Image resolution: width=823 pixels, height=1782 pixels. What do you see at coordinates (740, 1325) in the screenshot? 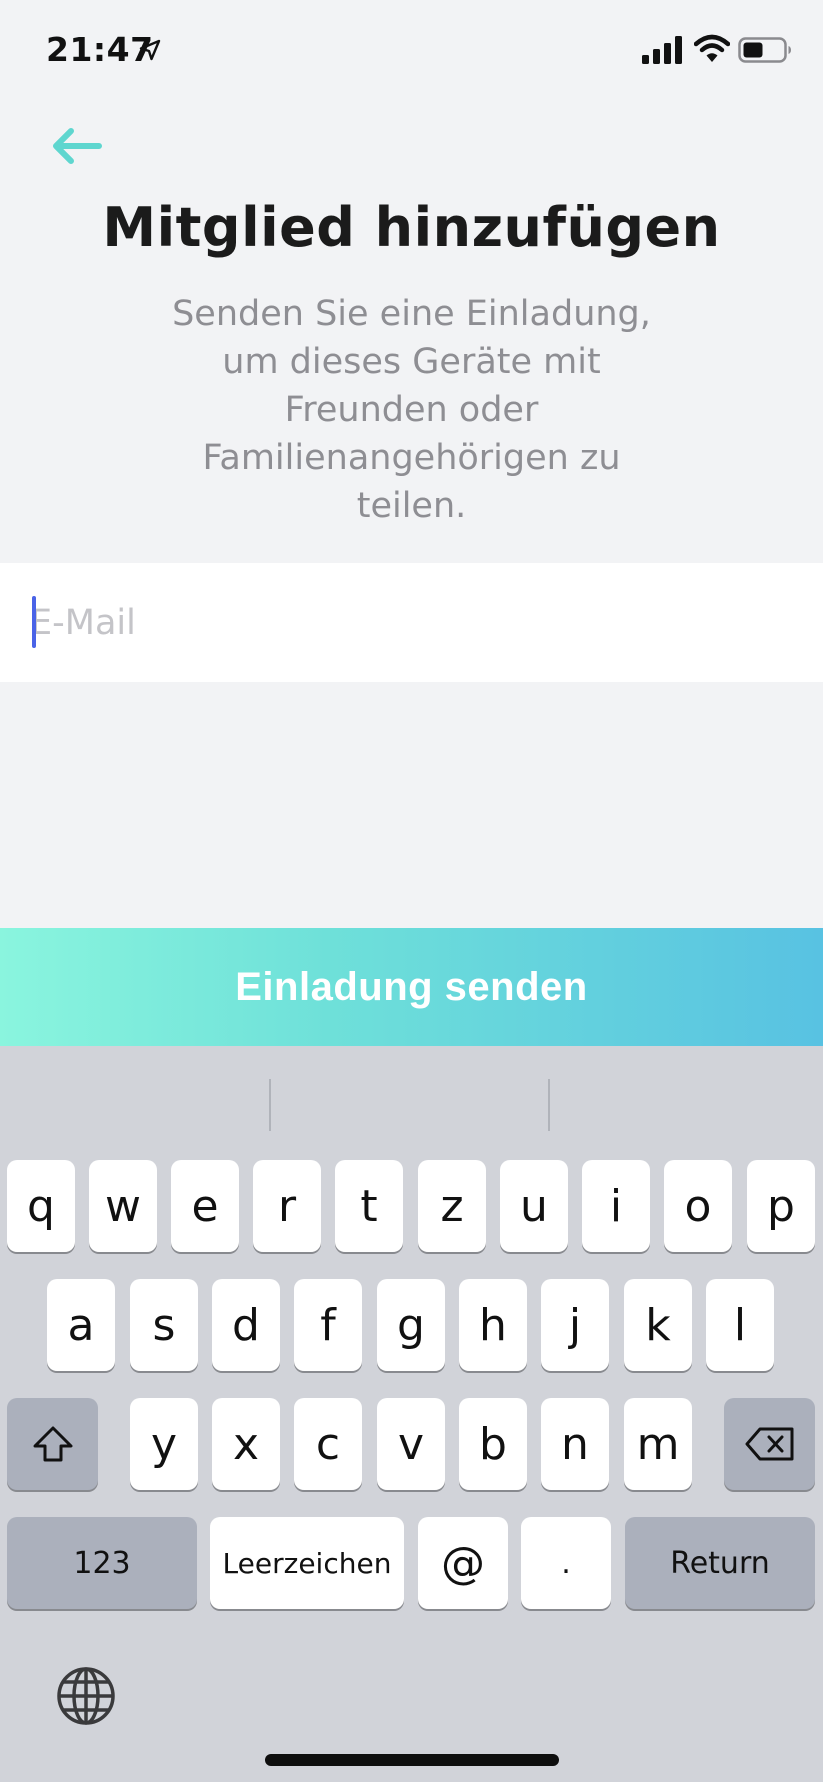
I see `key-l: l` at bounding box center [740, 1325].